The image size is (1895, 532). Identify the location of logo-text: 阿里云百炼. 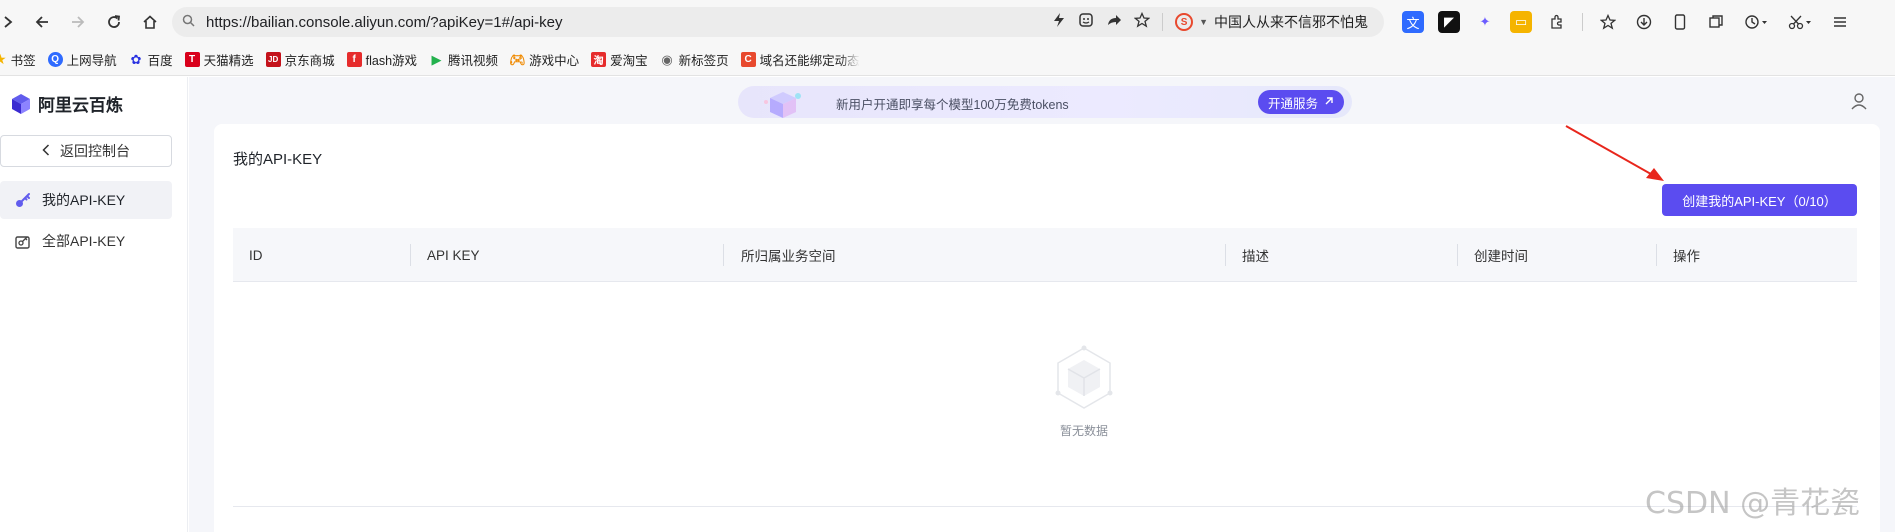
(80, 105).